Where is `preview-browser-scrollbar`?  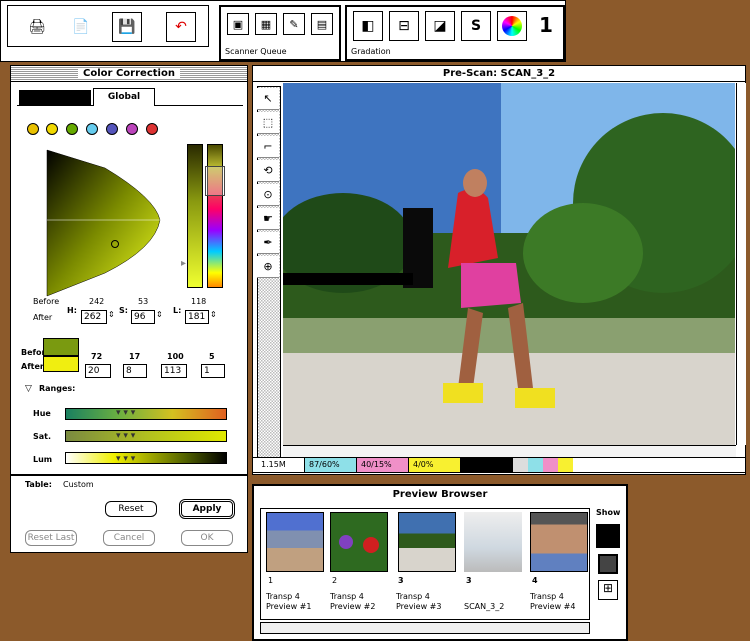 preview-browser-scrollbar is located at coordinates (425, 628).